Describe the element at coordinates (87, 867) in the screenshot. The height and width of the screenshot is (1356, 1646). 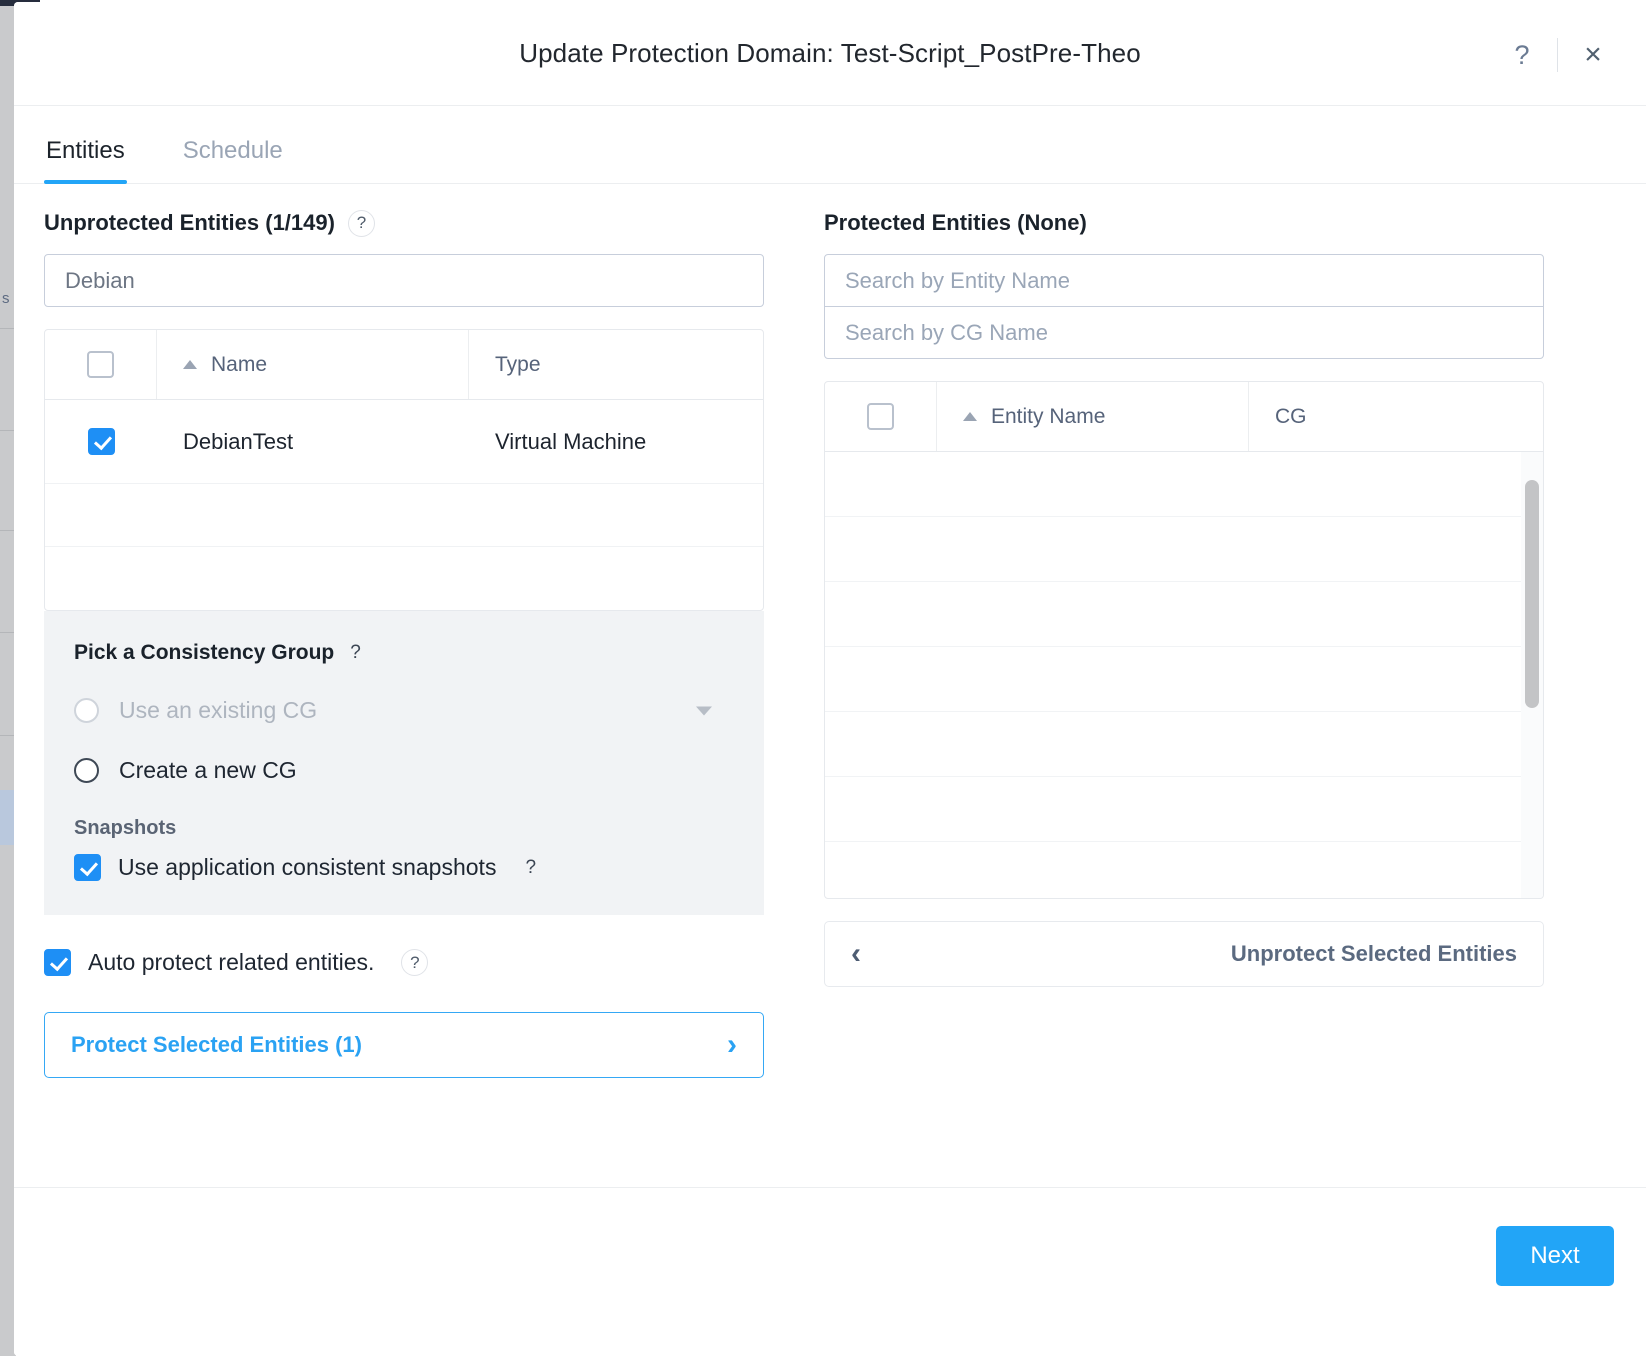
I see `app-consistent-snapshots-checkbox` at that location.